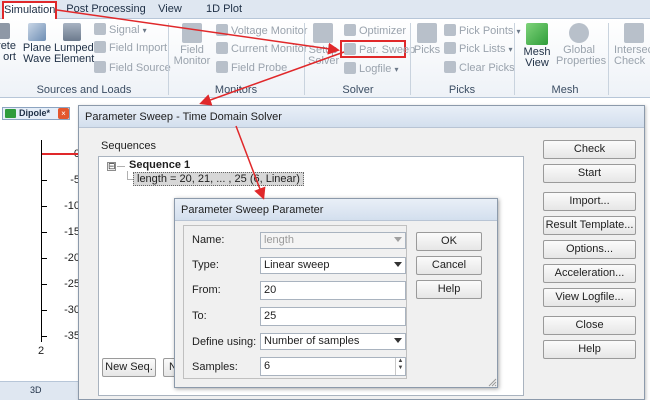 The height and width of the screenshot is (400, 650). Describe the element at coordinates (106, 10) in the screenshot. I see `tab-post-processing: Post Processing` at that location.